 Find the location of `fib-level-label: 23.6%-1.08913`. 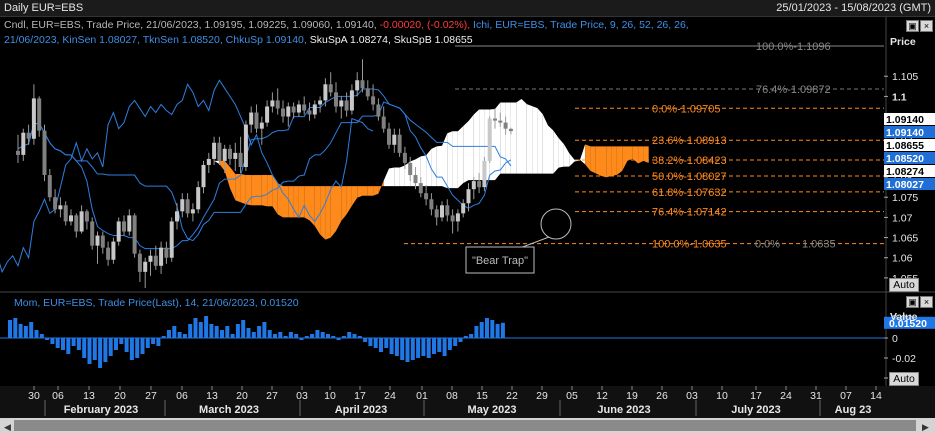

fib-level-label: 23.6%-1.08913 is located at coordinates (689, 141).